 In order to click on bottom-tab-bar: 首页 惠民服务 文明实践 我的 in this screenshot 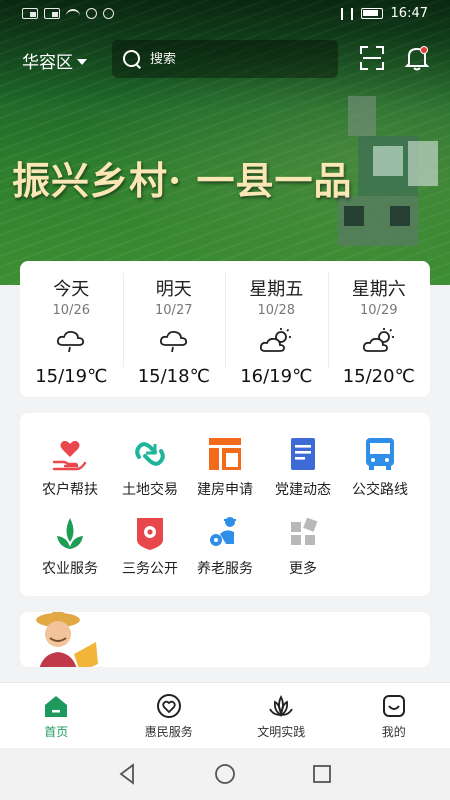, I will do `click(225, 715)`.